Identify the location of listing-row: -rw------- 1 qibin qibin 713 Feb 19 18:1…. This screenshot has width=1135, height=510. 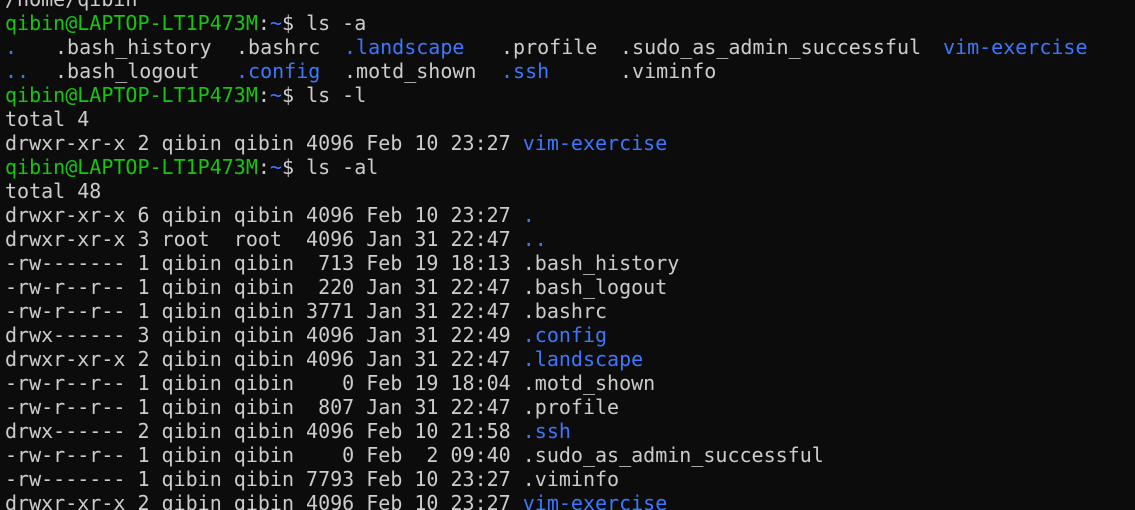
(342, 263).